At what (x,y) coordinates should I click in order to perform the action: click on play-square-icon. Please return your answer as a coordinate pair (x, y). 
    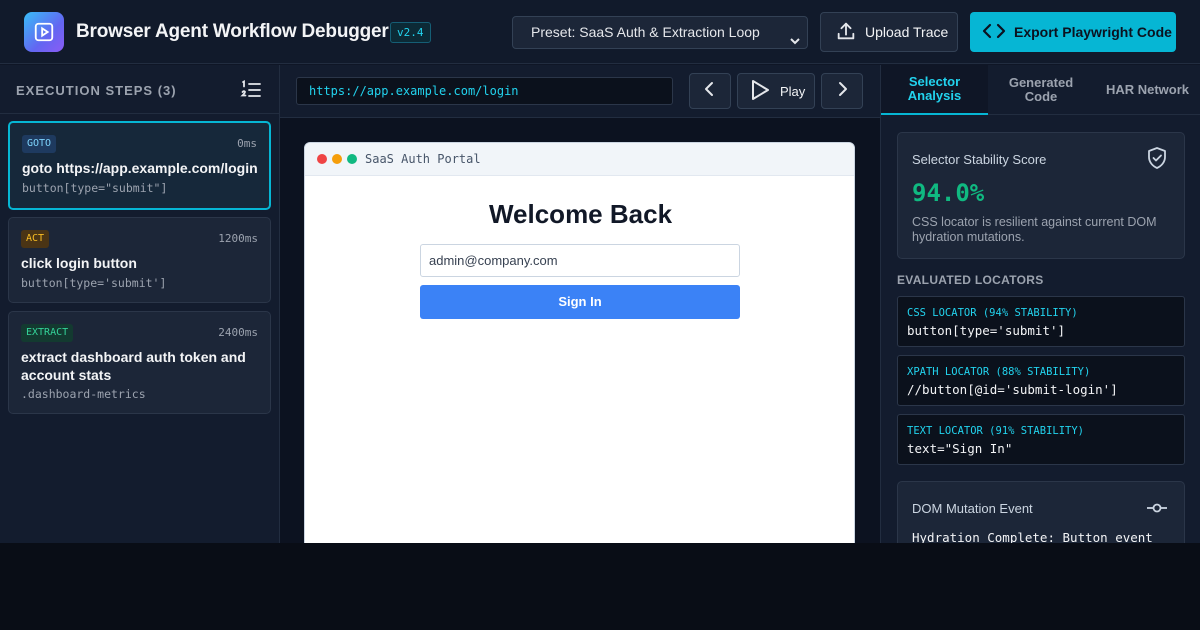
    Looking at the image, I should click on (44, 32).